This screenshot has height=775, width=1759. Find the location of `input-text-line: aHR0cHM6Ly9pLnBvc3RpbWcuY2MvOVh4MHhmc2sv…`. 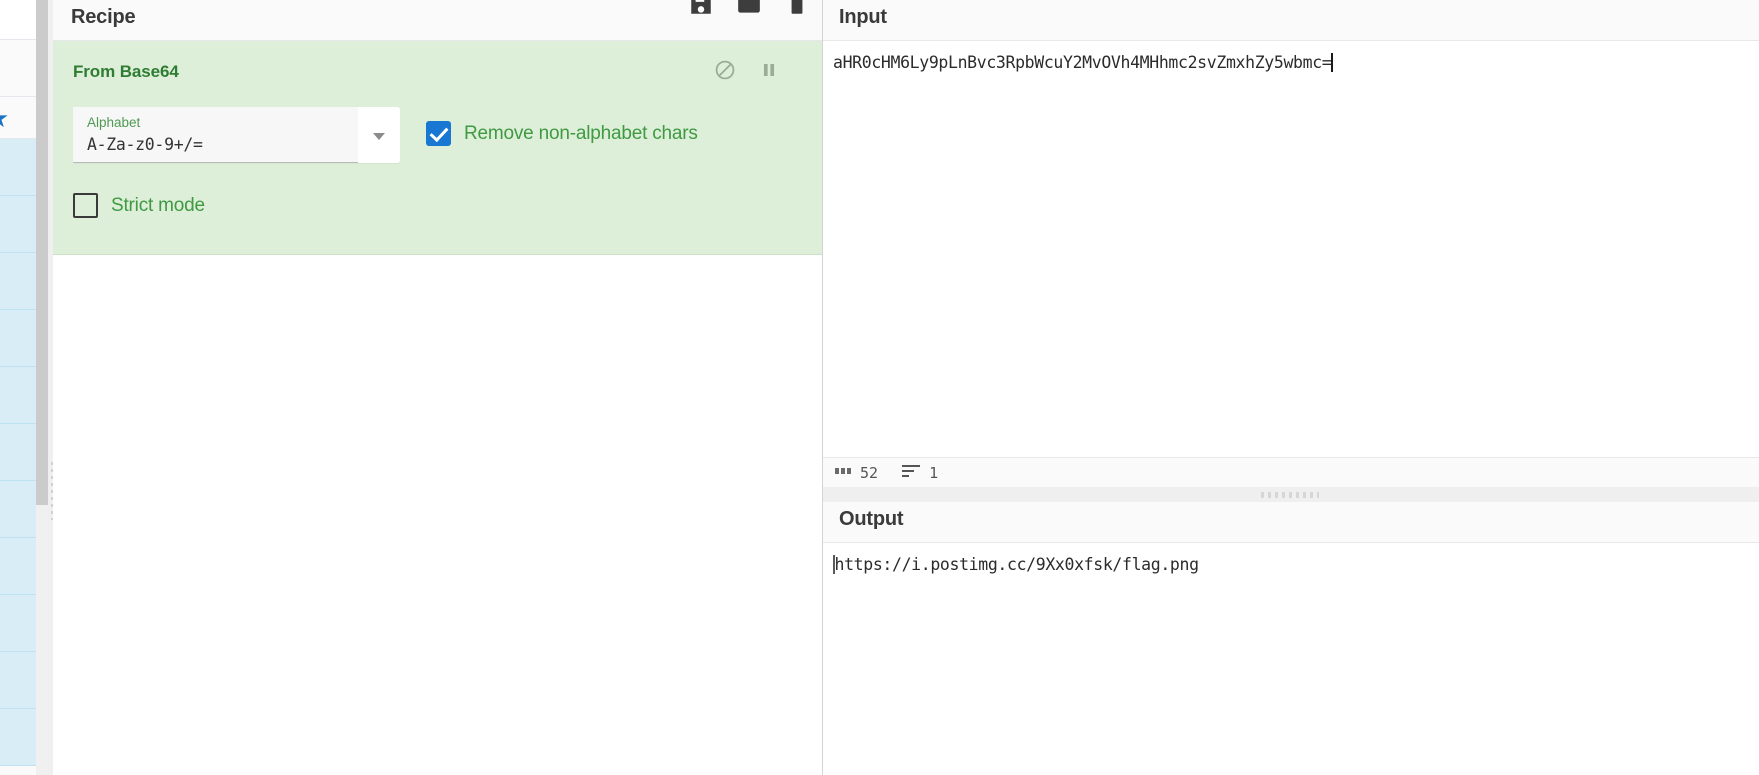

input-text-line: aHR0cHM6Ly9pLnBvc3RpbWcuY2MvOVh4MHhmc2sv… is located at coordinates (1082, 62).